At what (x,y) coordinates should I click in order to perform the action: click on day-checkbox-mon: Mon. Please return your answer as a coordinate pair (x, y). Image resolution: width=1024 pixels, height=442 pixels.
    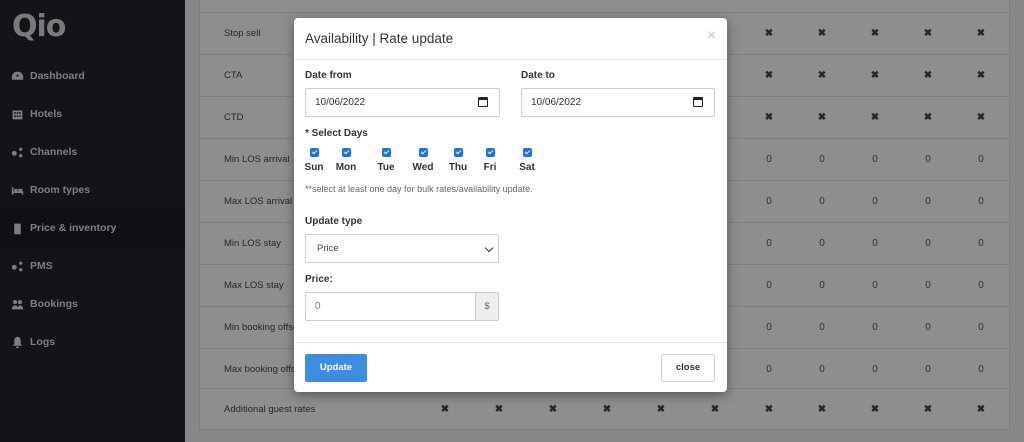
    Looking at the image, I should click on (346, 160).